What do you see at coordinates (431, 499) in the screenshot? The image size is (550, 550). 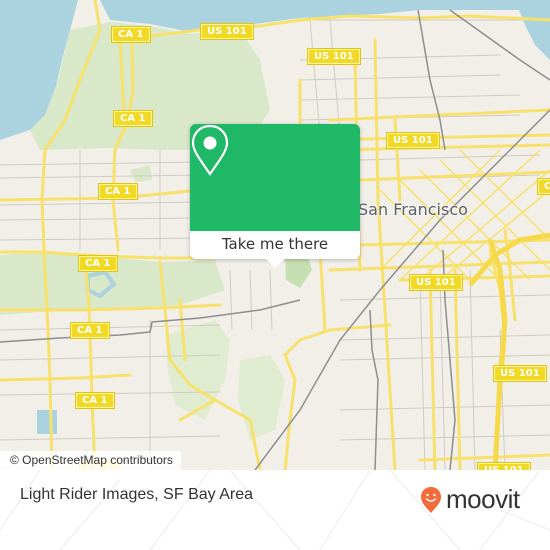 I see `moovit-pin-icon` at bounding box center [431, 499].